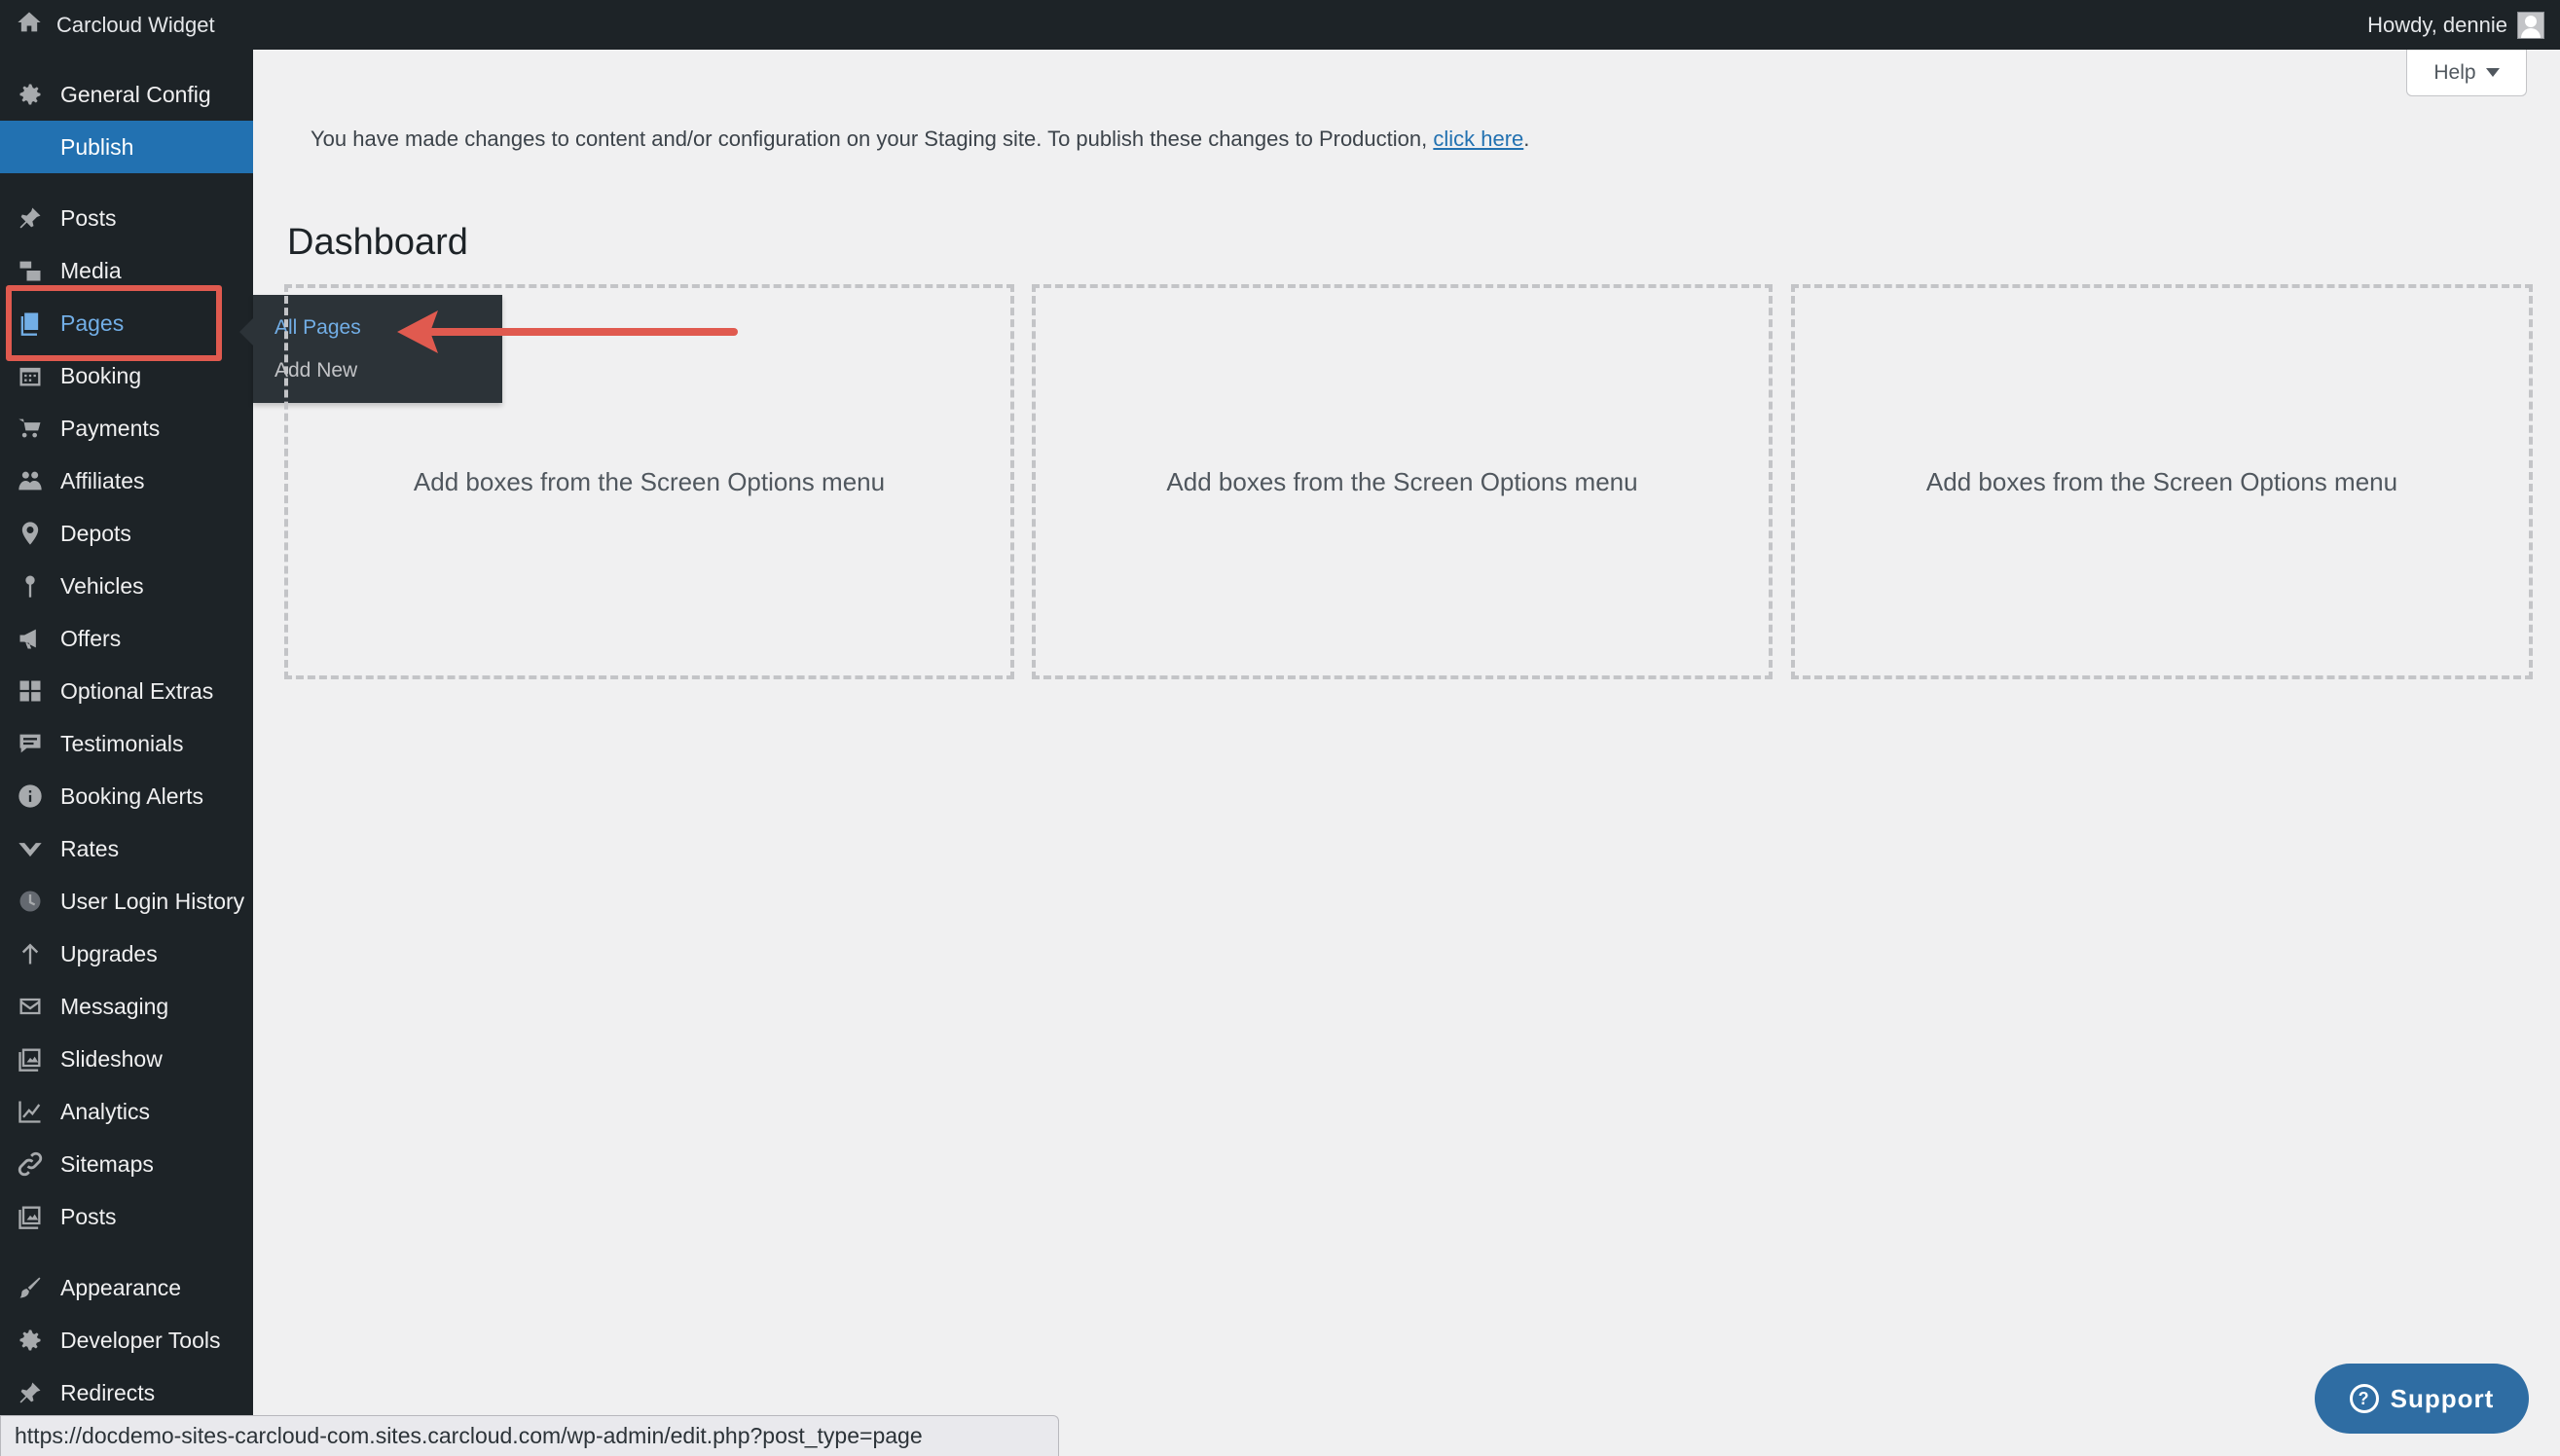 The width and height of the screenshot is (2560, 1456). What do you see at coordinates (30, 1287) in the screenshot?
I see `brush-icon` at bounding box center [30, 1287].